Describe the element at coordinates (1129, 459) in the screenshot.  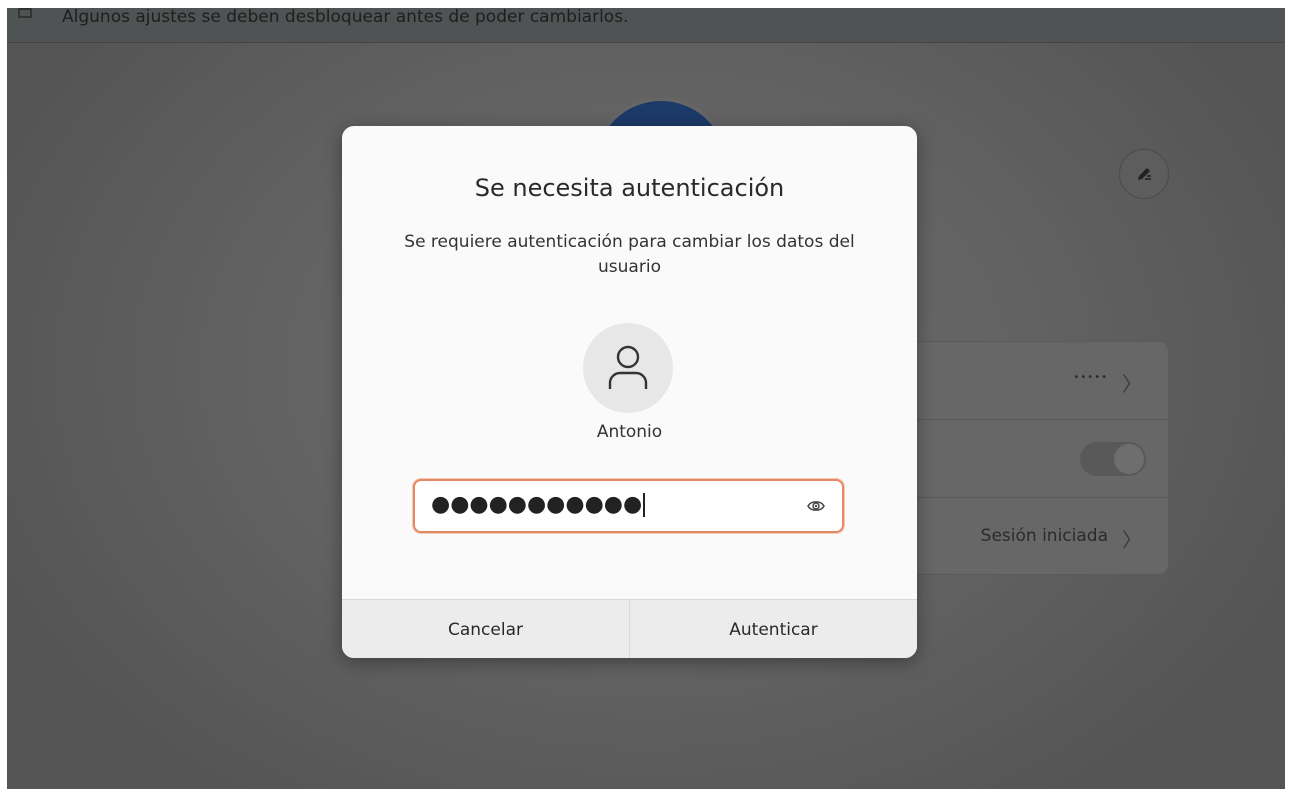
I see `toggle-knob` at that location.